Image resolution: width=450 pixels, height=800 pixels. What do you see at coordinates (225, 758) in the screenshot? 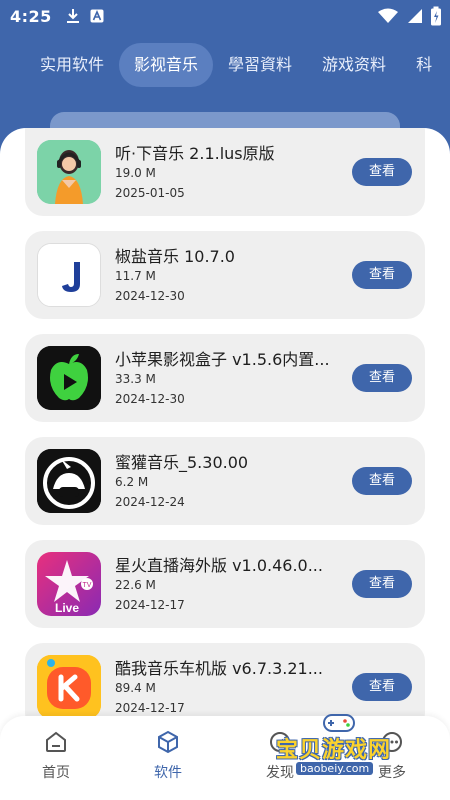
I see `bottom-nav: 首页 软件 发现 更多` at bounding box center [225, 758].